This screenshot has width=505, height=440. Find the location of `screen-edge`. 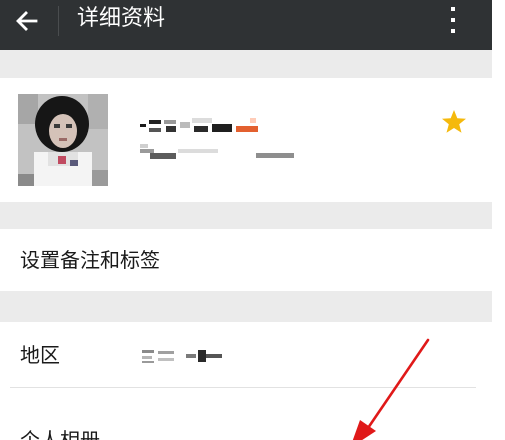

screen-edge is located at coordinates (498, 220).